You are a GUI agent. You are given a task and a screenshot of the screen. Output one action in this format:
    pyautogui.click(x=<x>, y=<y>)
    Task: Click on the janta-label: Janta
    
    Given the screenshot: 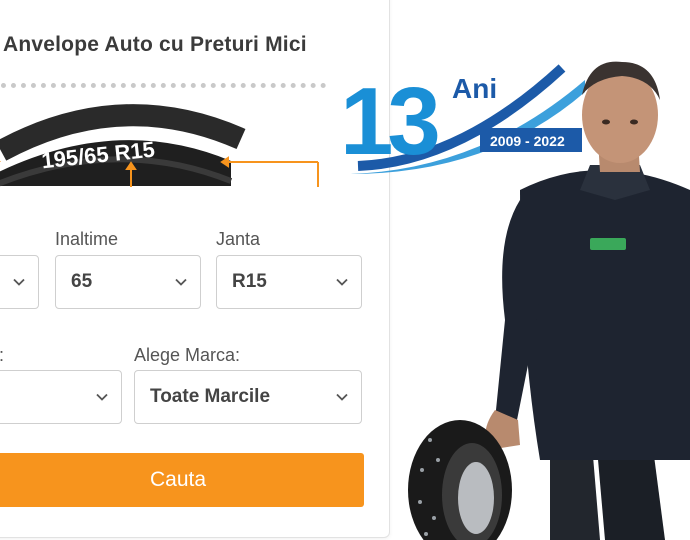 What is the action you would take?
    pyautogui.click(x=238, y=239)
    